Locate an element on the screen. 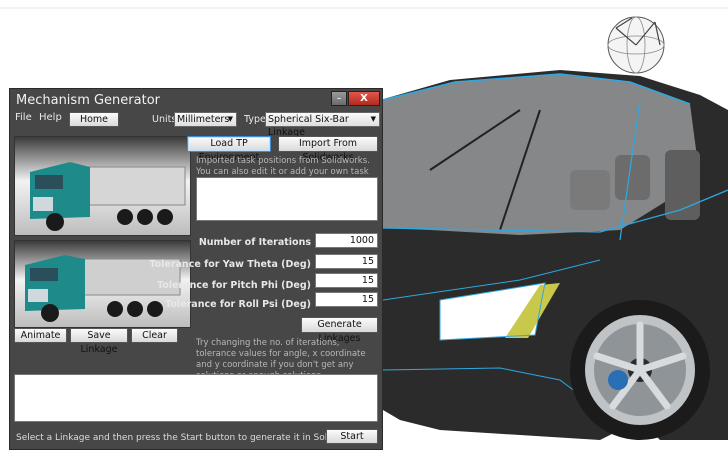 This screenshot has width=728, height=457. triad-sphere-icon is located at coordinates (636, 45).